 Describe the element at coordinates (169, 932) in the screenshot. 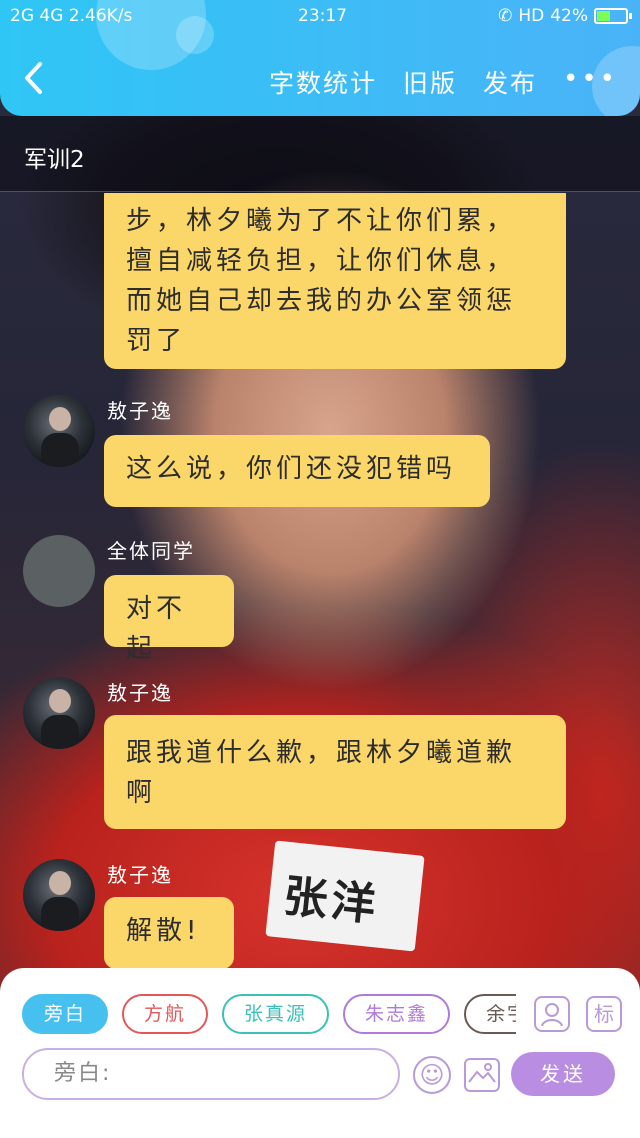

I see `message-bubble: 解散!` at that location.